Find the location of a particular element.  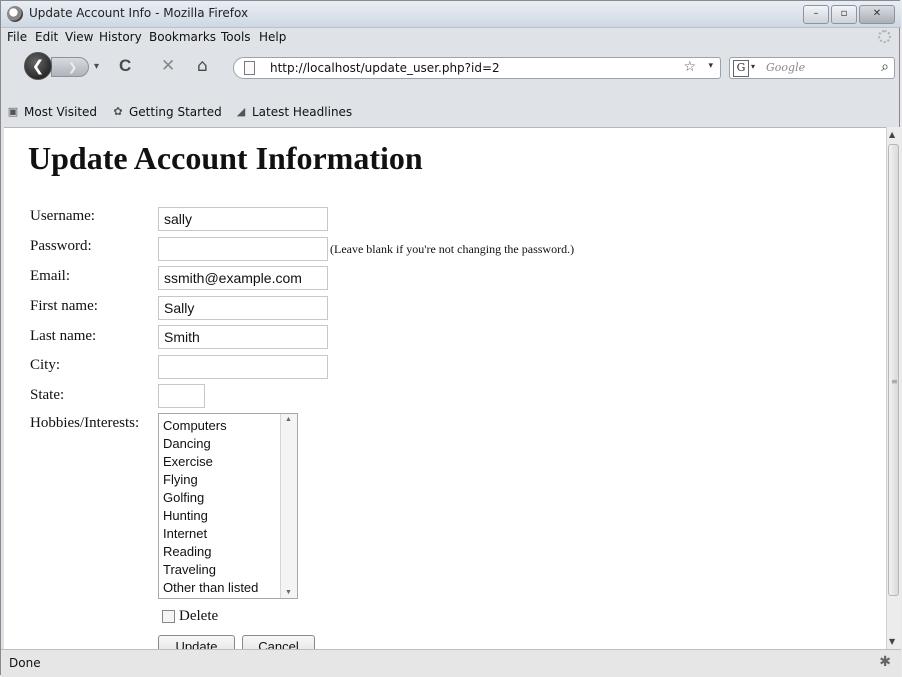

history-dropdown-icon: ▾ is located at coordinates (96, 66).